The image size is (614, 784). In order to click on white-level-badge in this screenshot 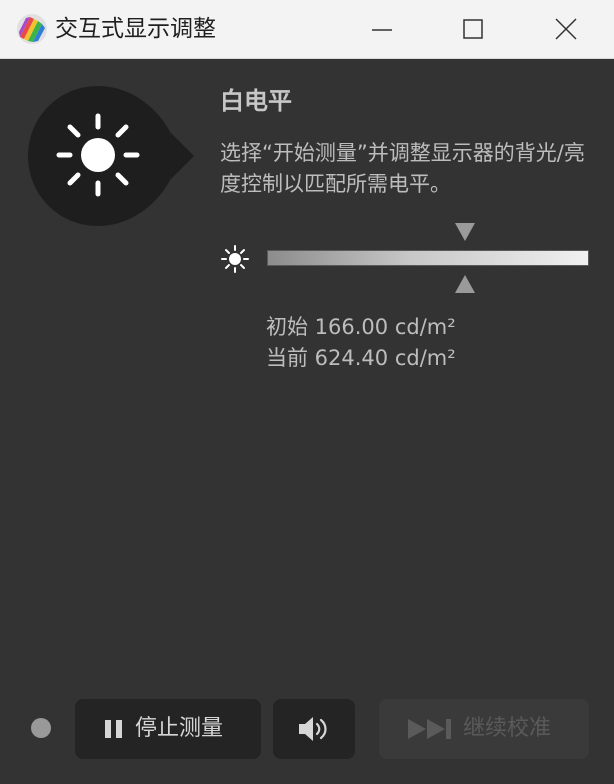, I will do `click(111, 156)`.